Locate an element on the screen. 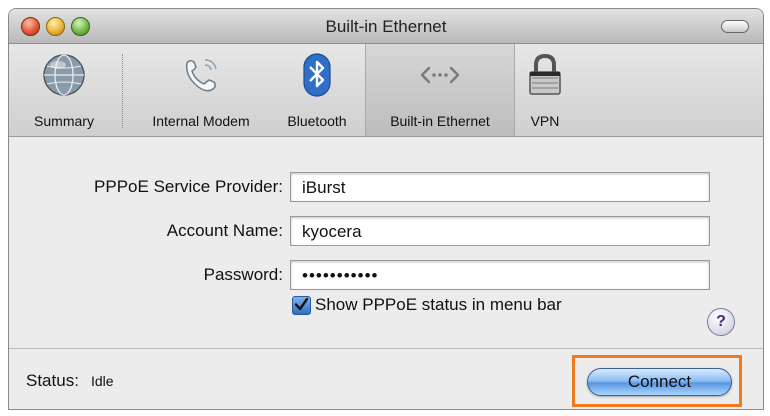 Image resolution: width=770 pixels, height=416 pixels. tab-built-in-ethernet: Built-in Ethernet is located at coordinates (440, 90).